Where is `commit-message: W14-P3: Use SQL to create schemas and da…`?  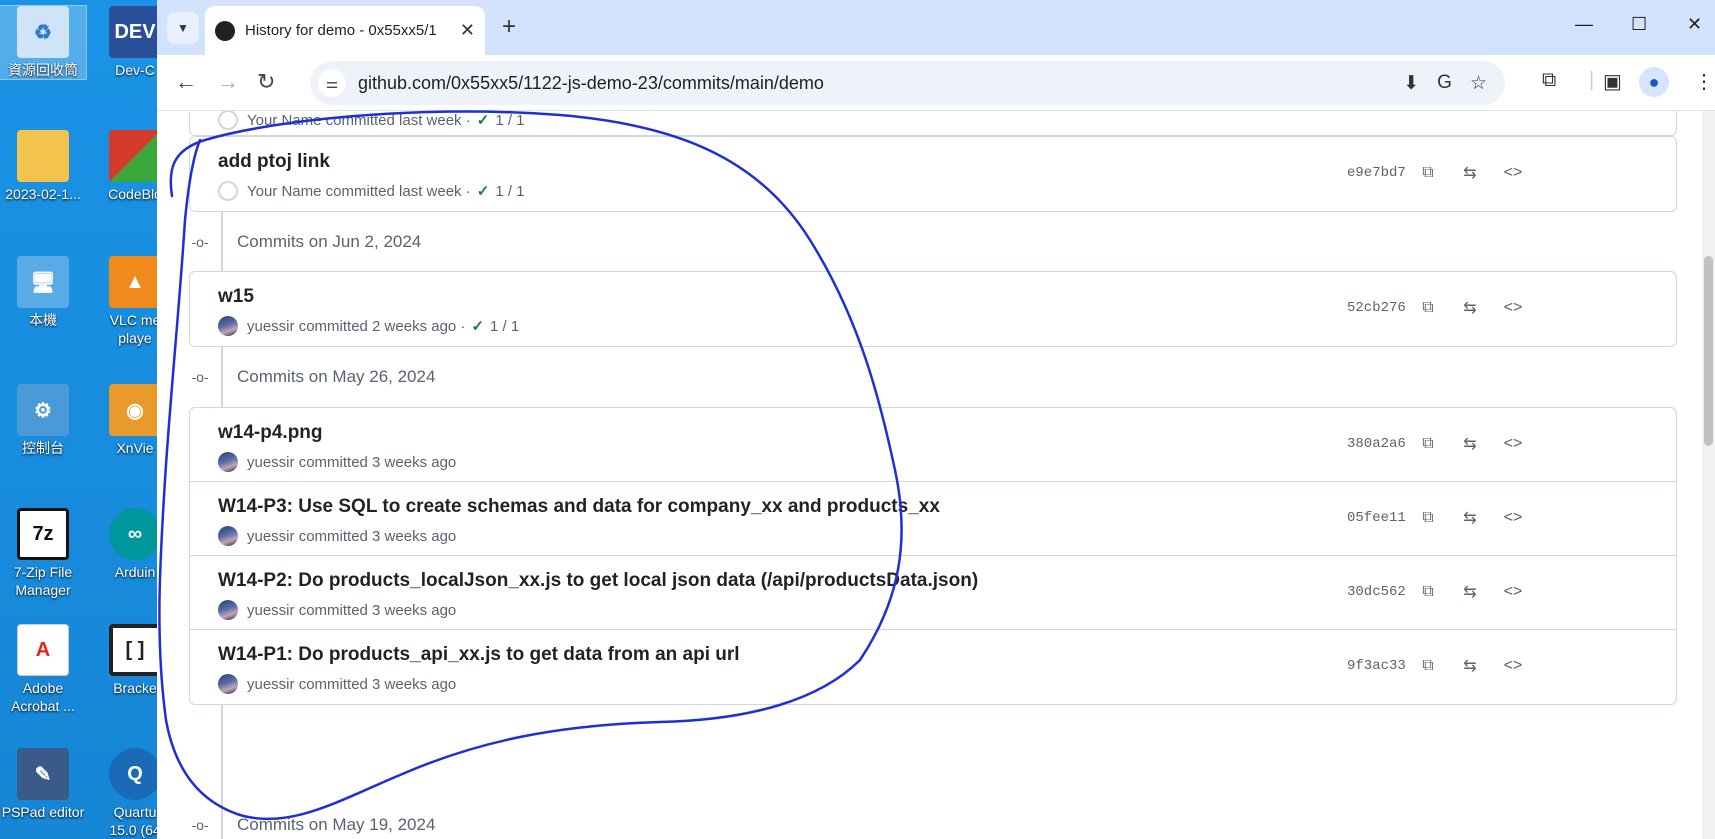
commit-message: W14-P3: Use SQL to create schemas and da… is located at coordinates (579, 507).